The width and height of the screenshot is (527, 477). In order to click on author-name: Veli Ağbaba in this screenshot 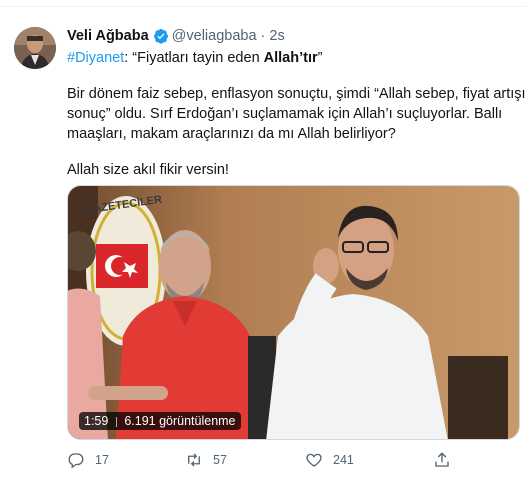, I will do `click(108, 36)`.